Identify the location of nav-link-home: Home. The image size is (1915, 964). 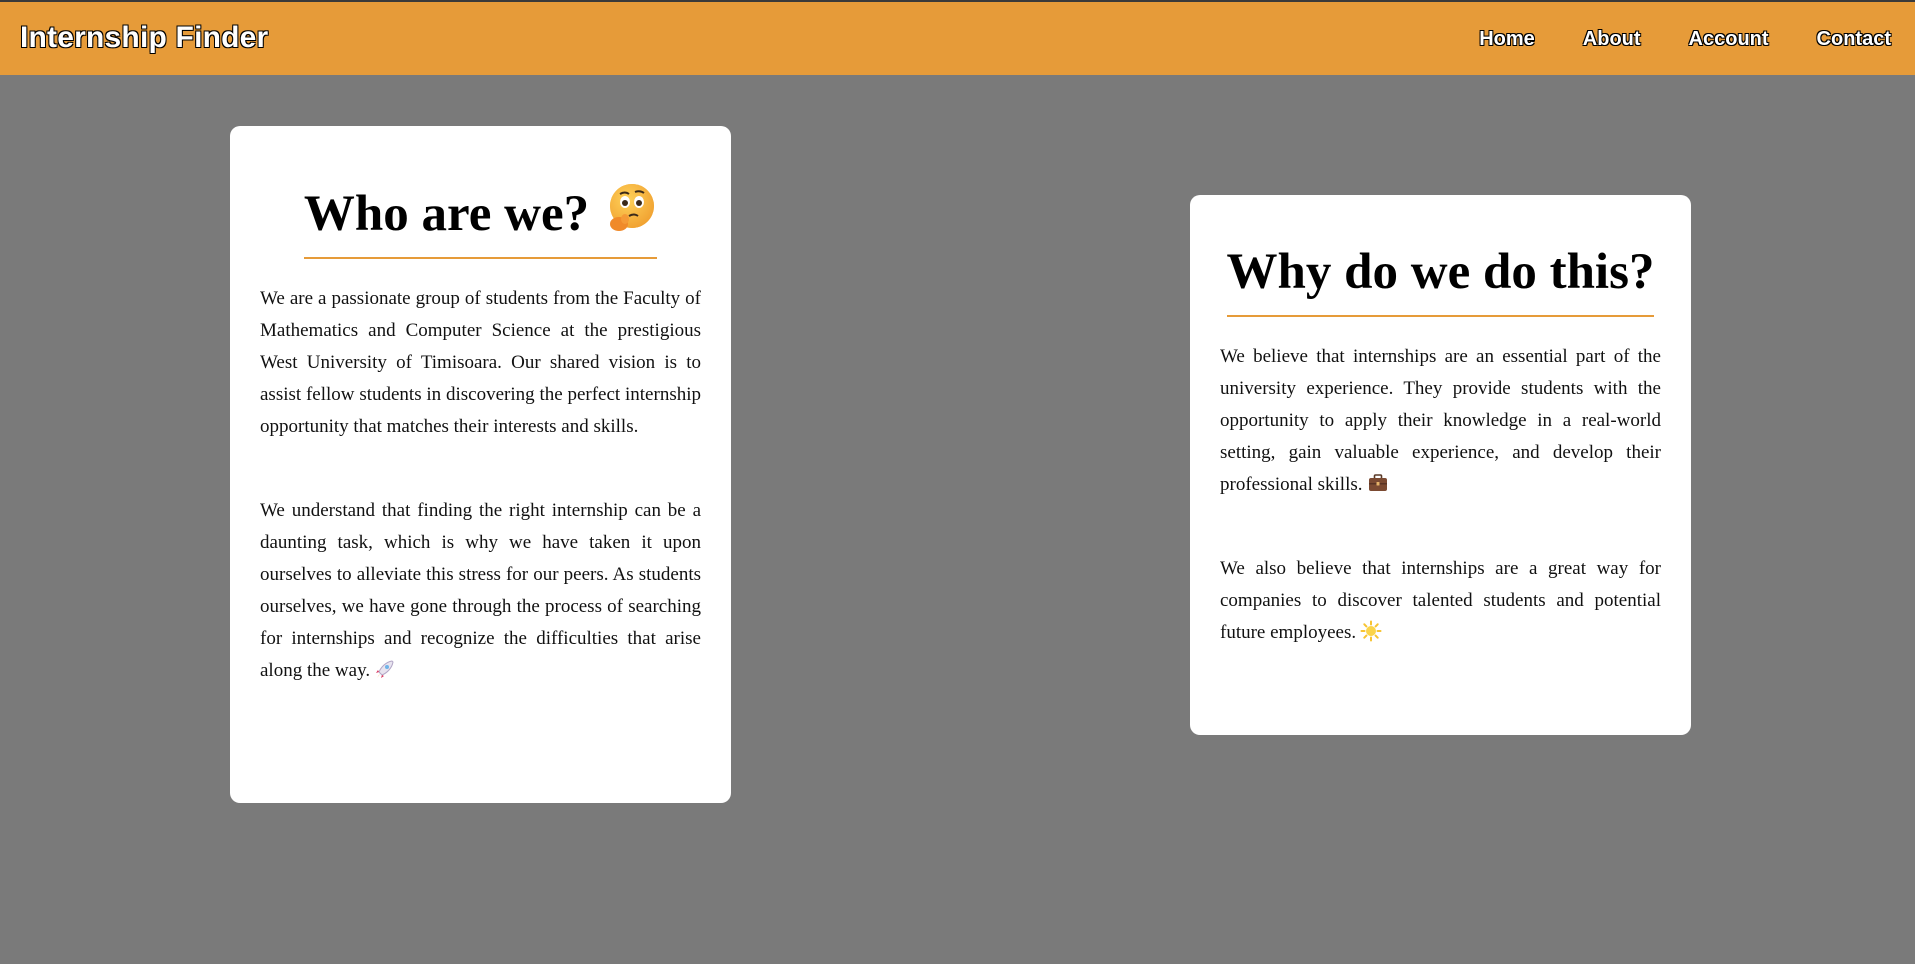
(1507, 39).